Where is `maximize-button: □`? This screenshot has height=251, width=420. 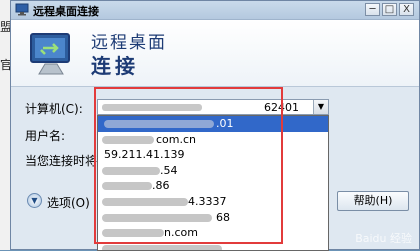 maximize-button: □ is located at coordinates (389, 9).